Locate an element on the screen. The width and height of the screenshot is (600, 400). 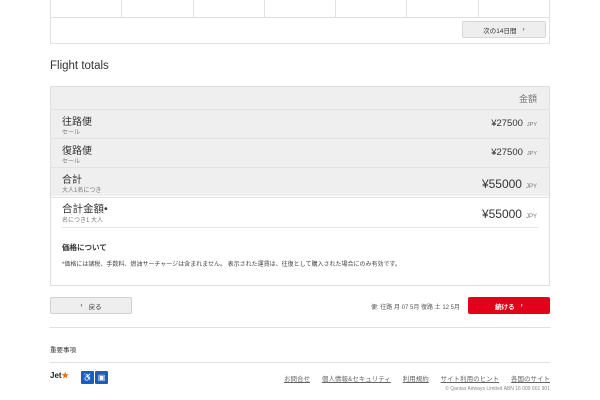
outbound-amount: ¥27500 JPY is located at coordinates (514, 123).